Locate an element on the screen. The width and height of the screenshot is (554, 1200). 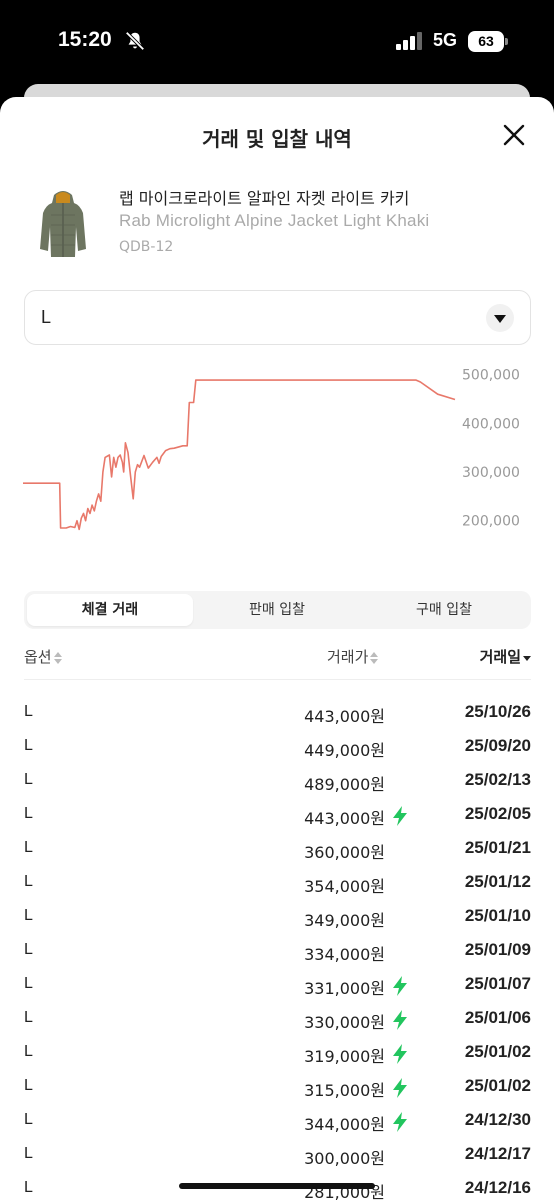
column-header-price: 거래가 is located at coordinates (353, 656).